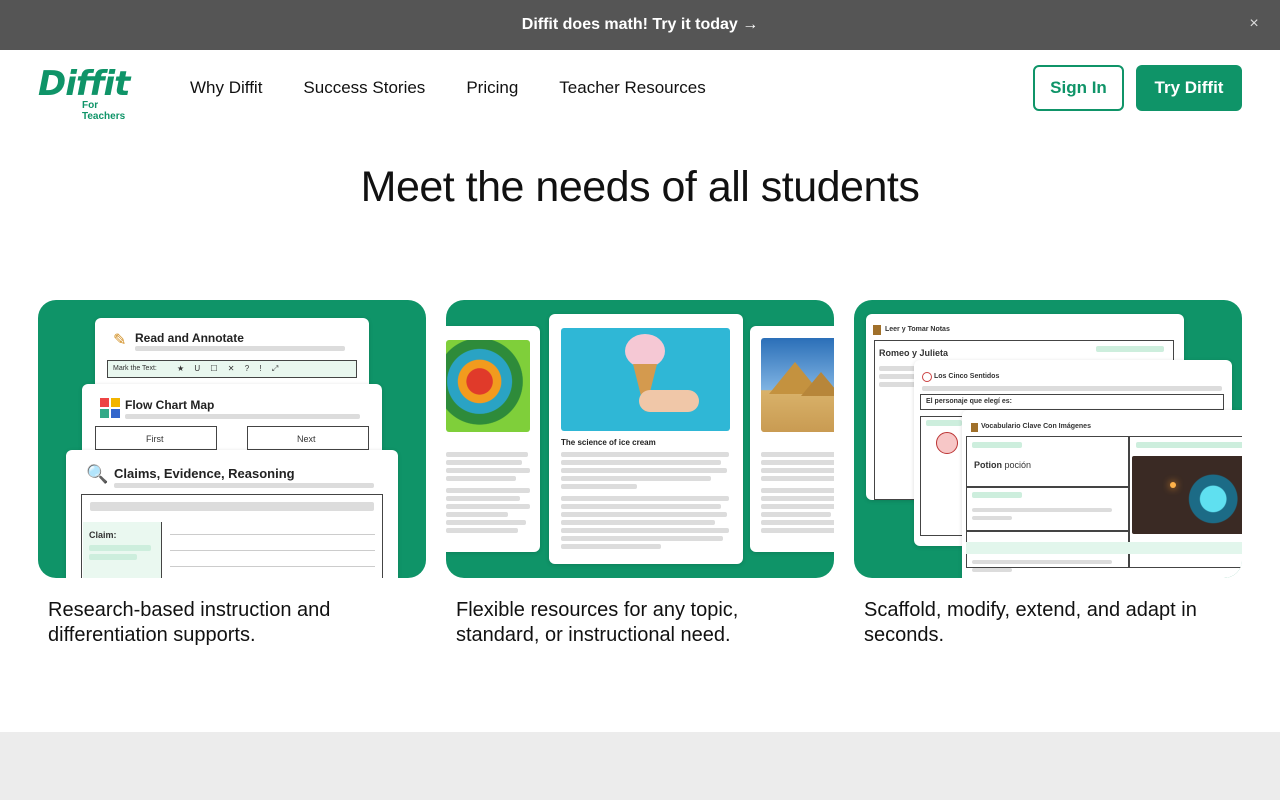  I want to click on senses-icon, so click(927, 377).